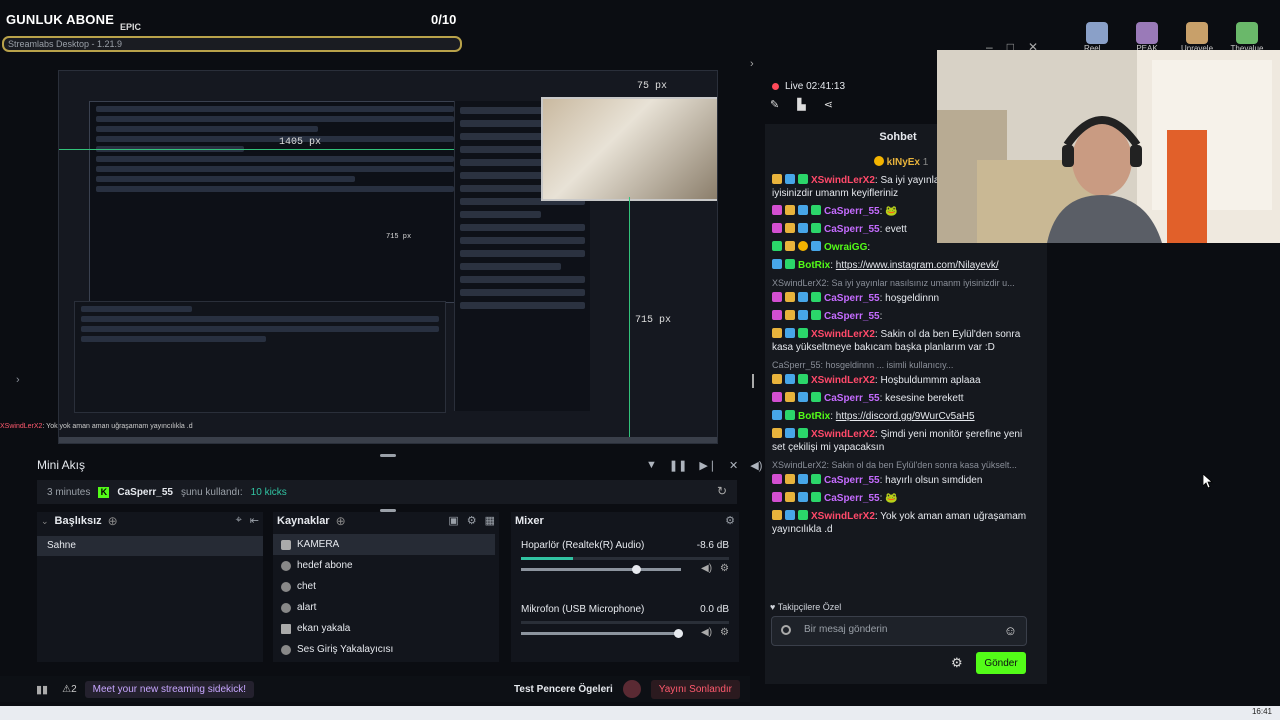 Image resolution: width=1280 pixels, height=720 pixels. Describe the element at coordinates (42, 689) in the screenshot. I see `stats-icon: ▮▮` at that location.